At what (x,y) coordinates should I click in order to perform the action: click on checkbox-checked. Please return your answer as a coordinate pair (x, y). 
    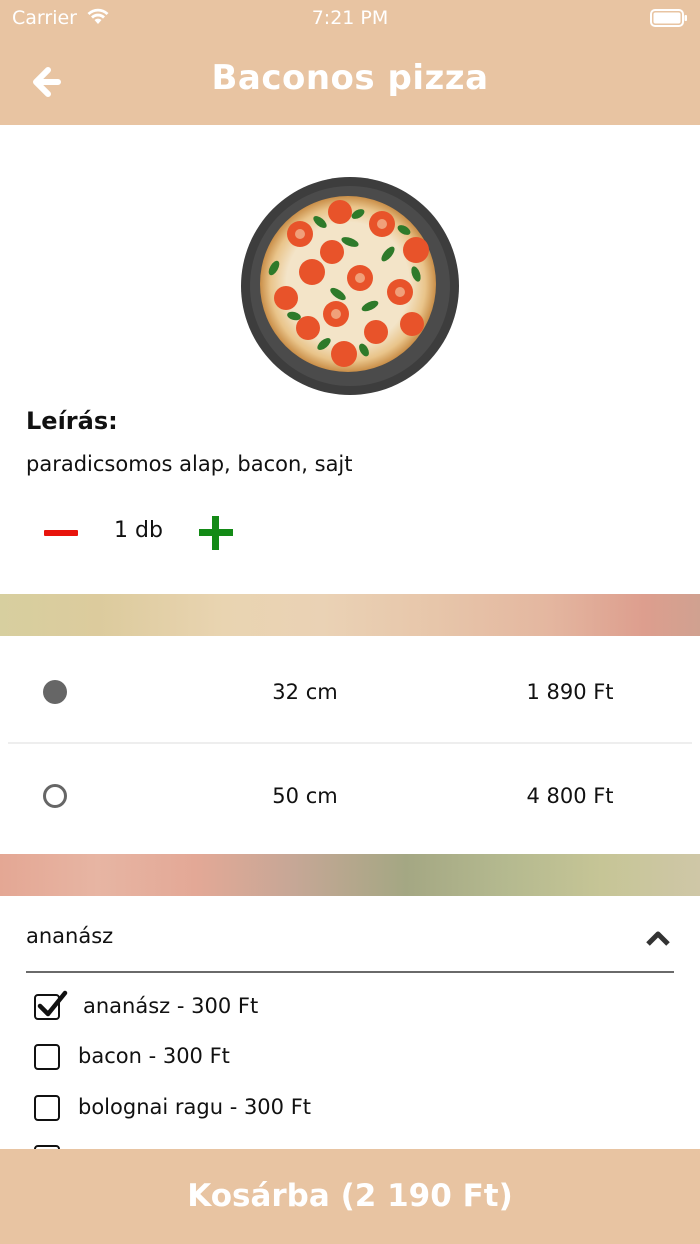
    Looking at the image, I should click on (51, 1005).